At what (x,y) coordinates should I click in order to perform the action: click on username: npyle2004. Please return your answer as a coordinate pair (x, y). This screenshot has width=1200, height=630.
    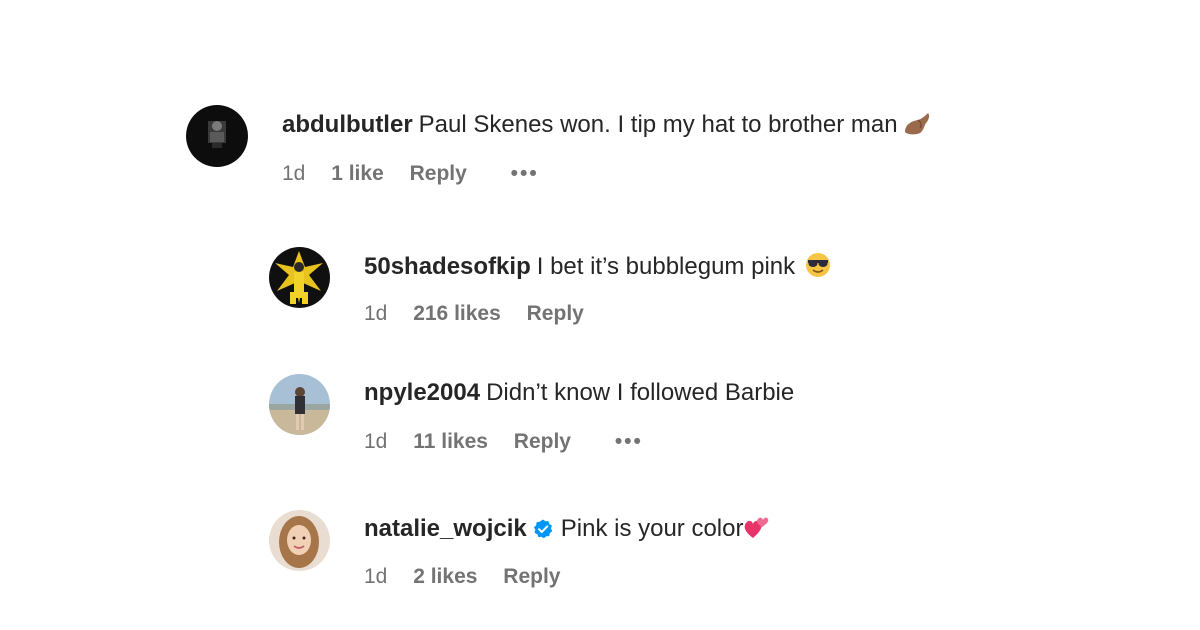
    Looking at the image, I should click on (422, 392).